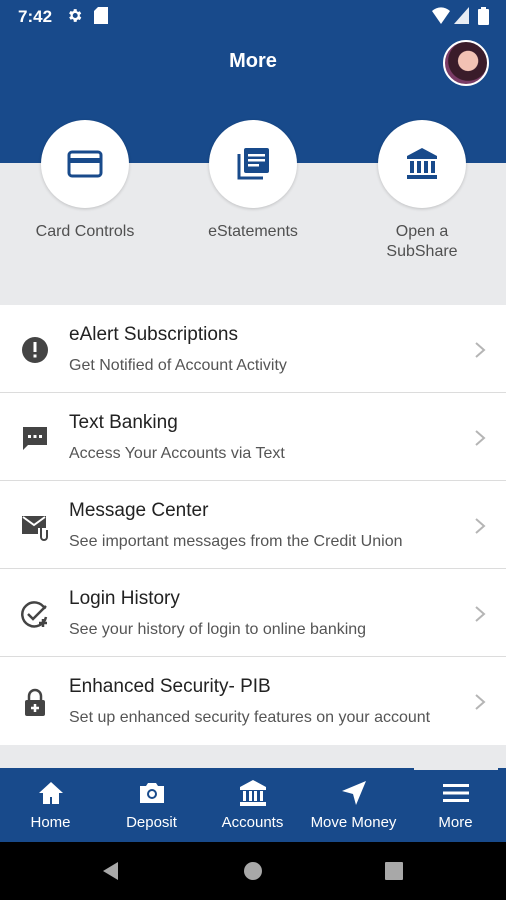 The width and height of the screenshot is (506, 900). What do you see at coordinates (153, 334) in the screenshot?
I see `menu-item-title: eAlert Subscriptions` at bounding box center [153, 334].